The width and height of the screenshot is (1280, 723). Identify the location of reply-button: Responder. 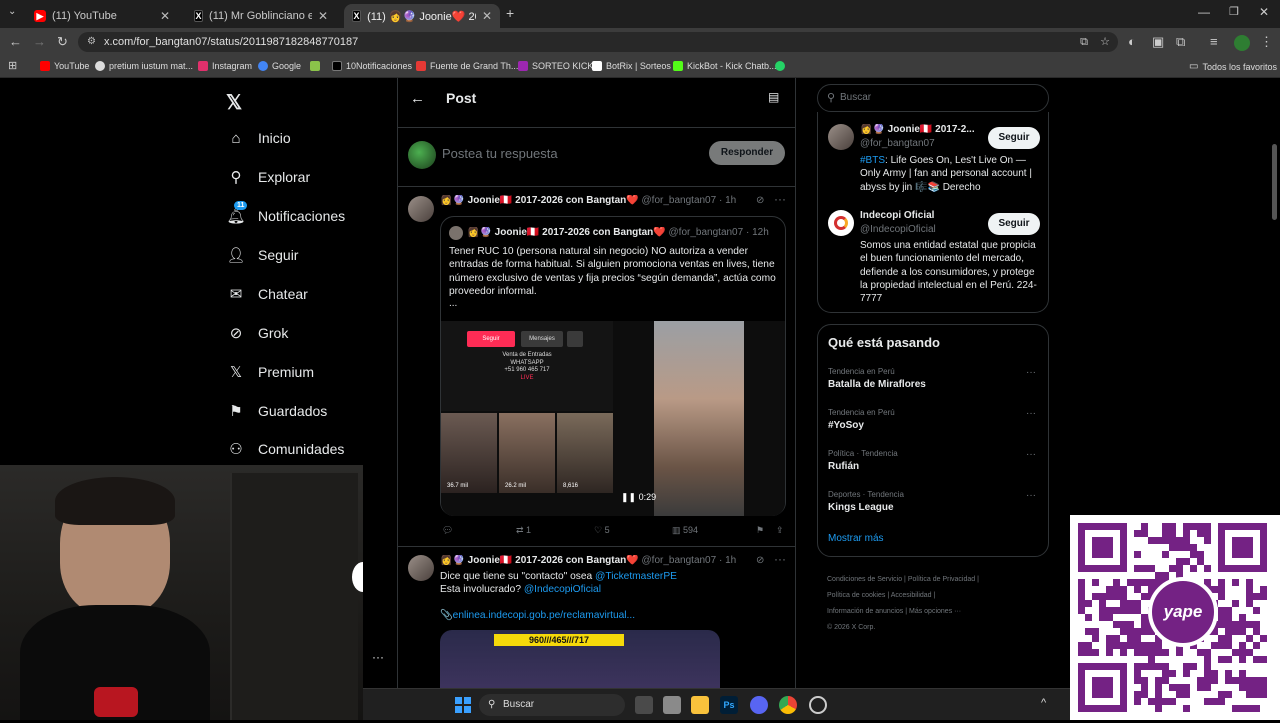
(747, 153).